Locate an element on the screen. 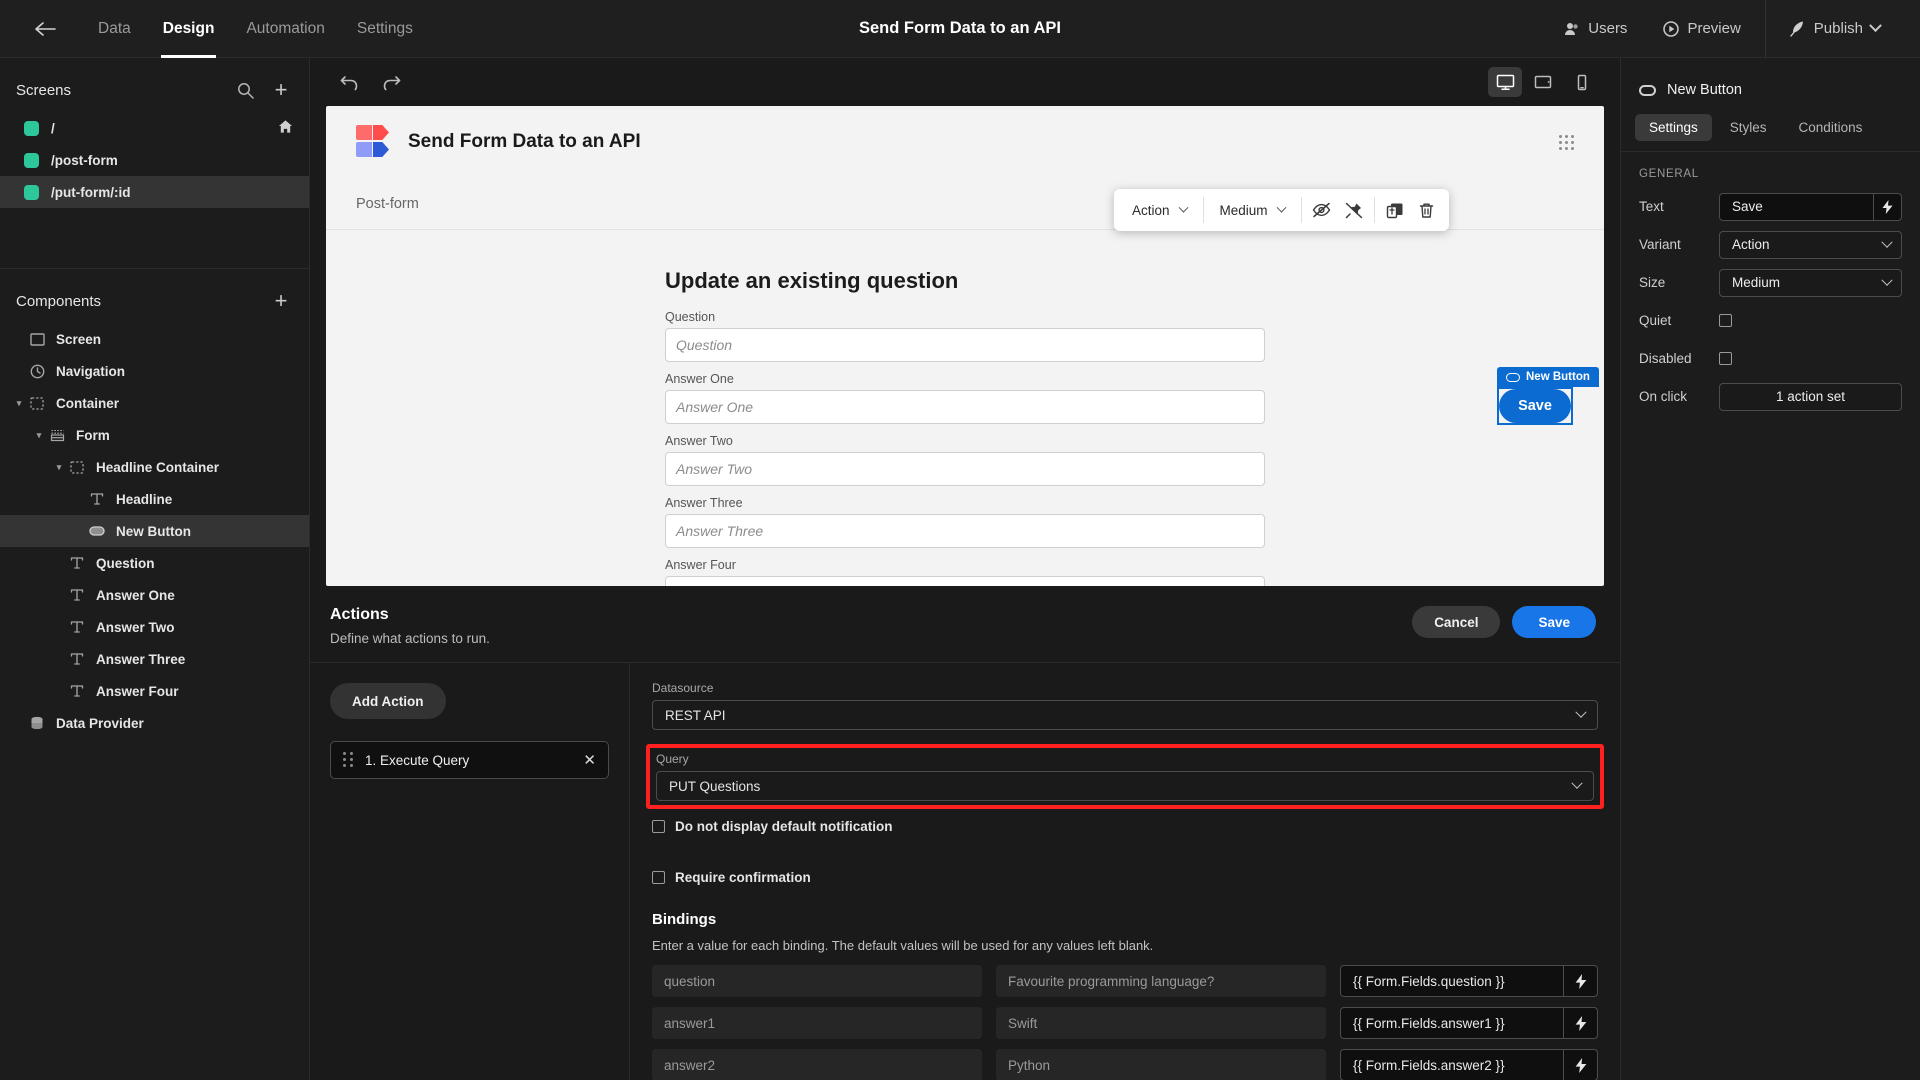  datasource-select: REST API is located at coordinates (1125, 715).